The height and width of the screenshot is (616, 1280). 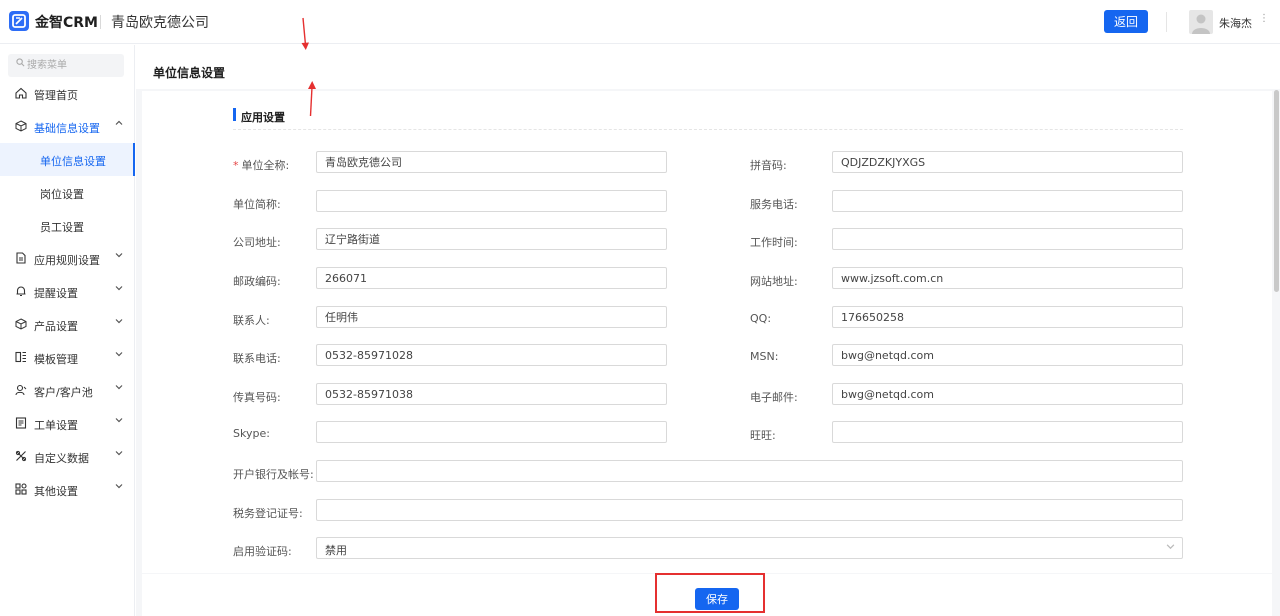 I want to click on qq-label: QQ:, so click(x=761, y=318).